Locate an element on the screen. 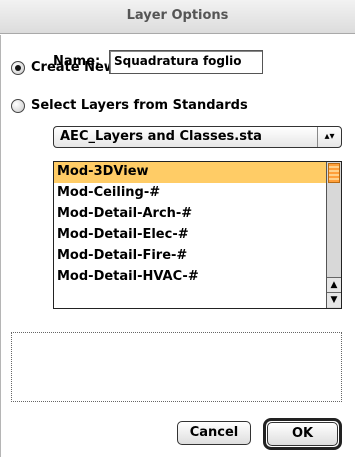  create-new-layer-radio is located at coordinates (18, 67).